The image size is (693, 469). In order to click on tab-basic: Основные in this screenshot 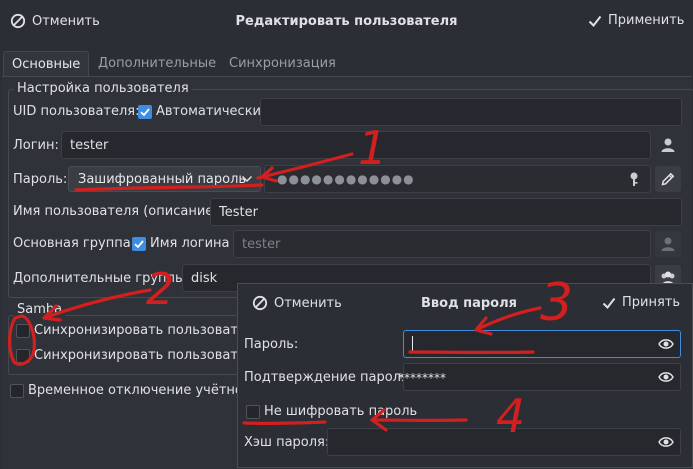, I will do `click(46, 64)`.